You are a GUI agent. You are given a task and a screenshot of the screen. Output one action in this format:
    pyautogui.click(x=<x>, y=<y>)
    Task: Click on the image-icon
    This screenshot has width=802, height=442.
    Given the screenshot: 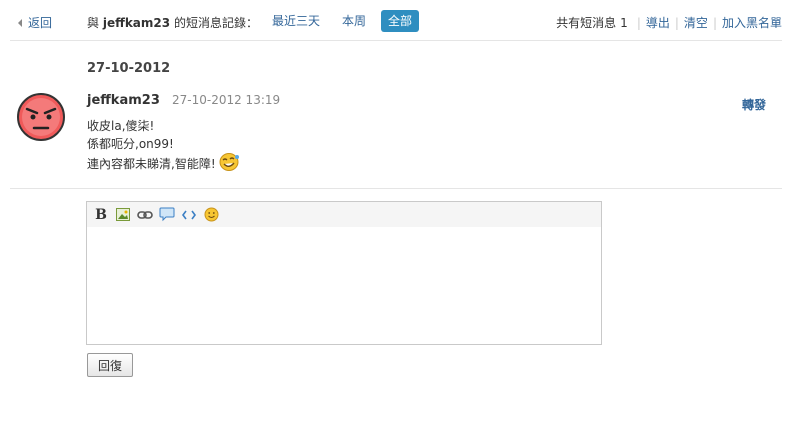 What is the action you would take?
    pyautogui.click(x=123, y=215)
    